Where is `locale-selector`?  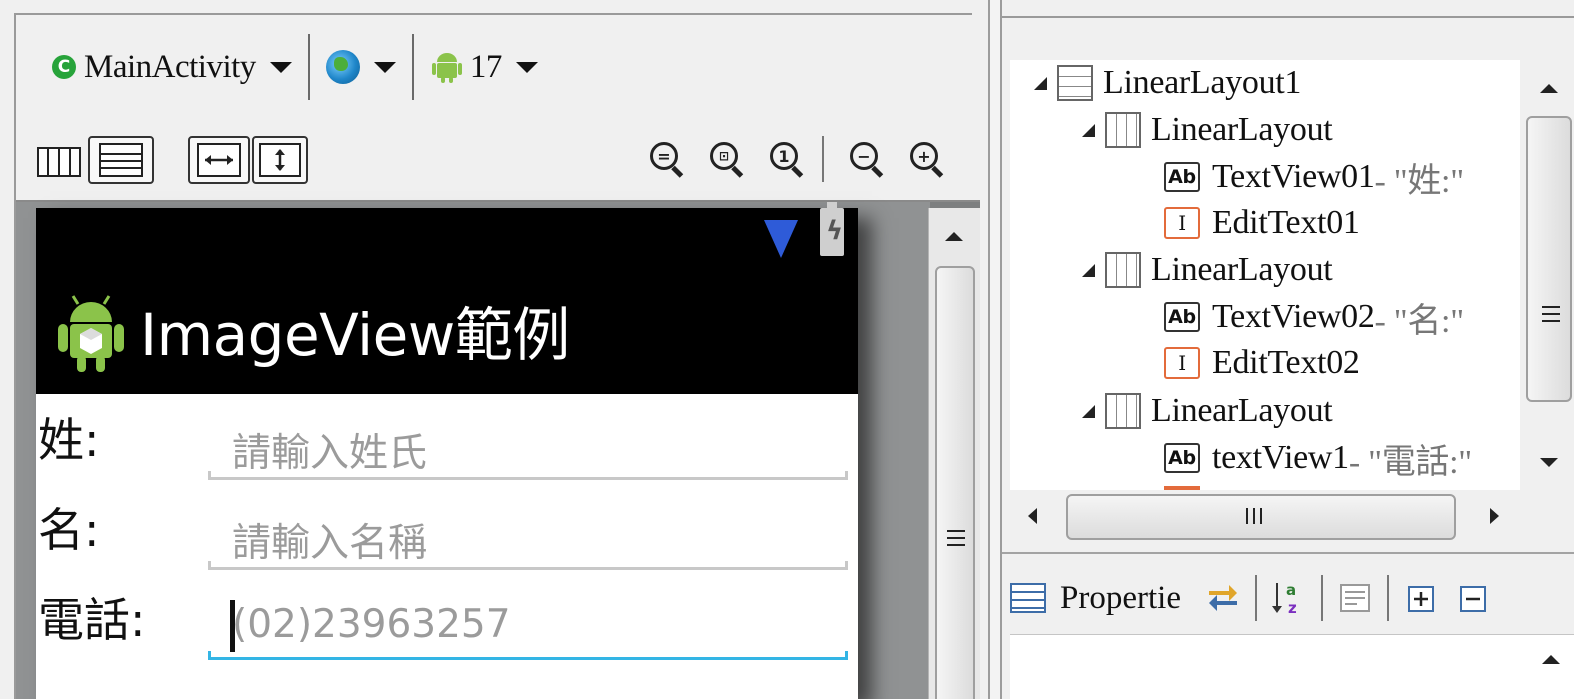 locale-selector is located at coordinates (361, 67).